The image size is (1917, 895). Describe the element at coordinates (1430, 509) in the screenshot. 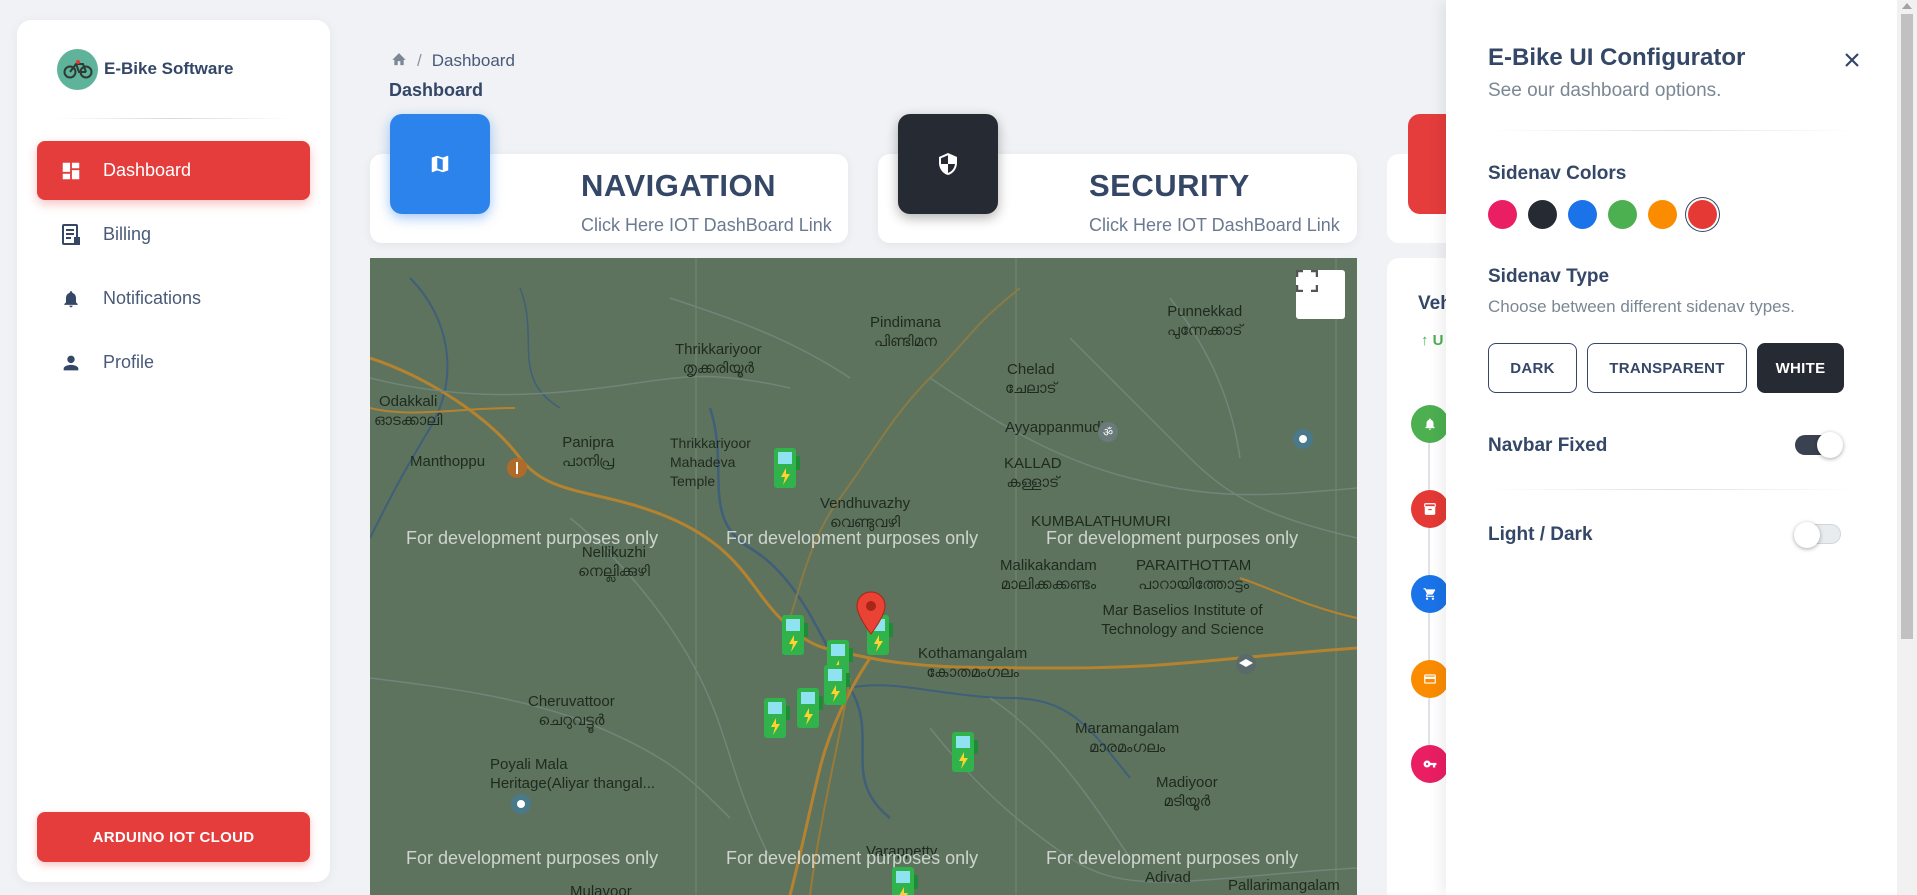

I see `archive-icon` at that location.